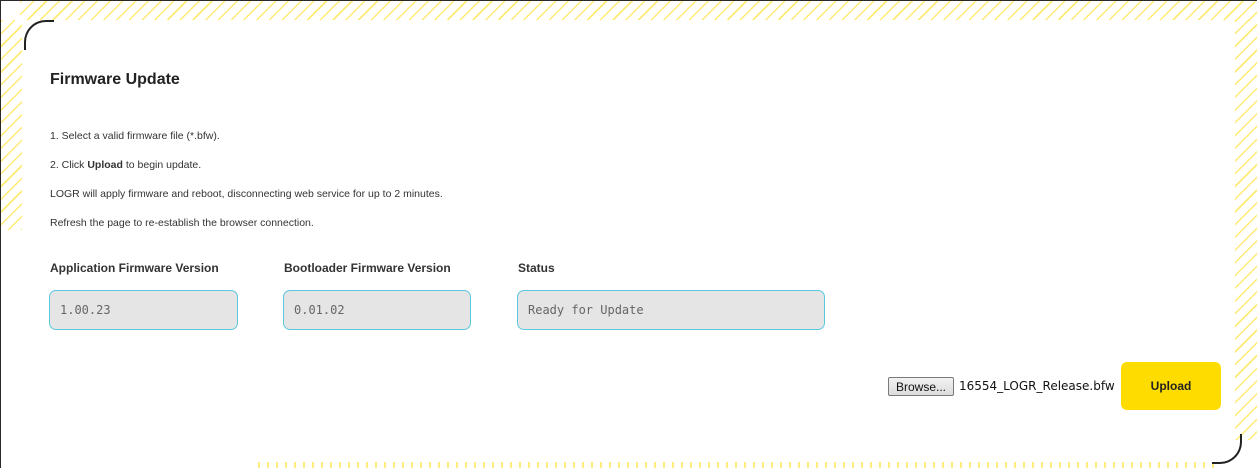  Describe the element at coordinates (135, 136) in the screenshot. I see `instruction-step-1: 1. Select a valid firmware file (*.bfw).` at that location.